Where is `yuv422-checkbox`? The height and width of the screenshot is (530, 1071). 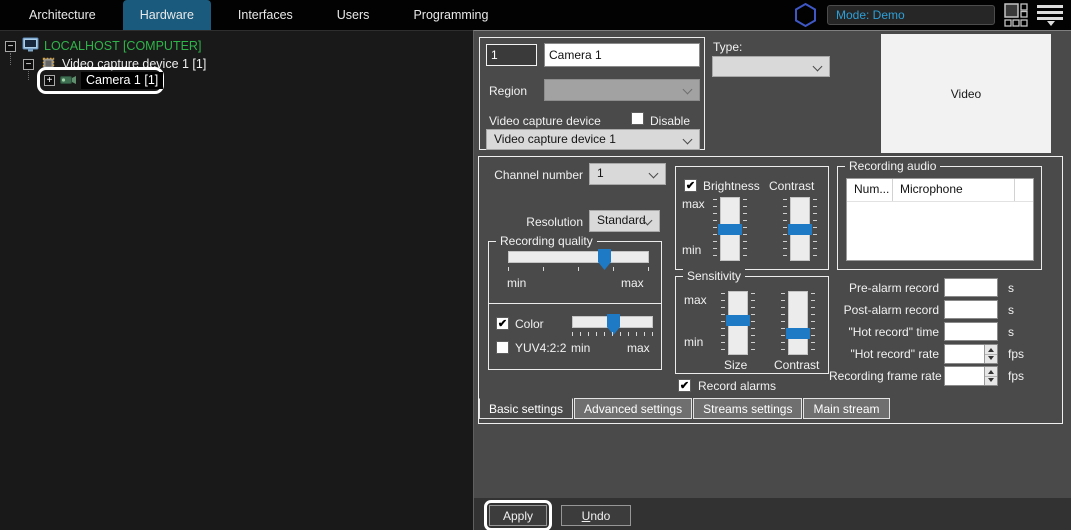 yuv422-checkbox is located at coordinates (502, 347).